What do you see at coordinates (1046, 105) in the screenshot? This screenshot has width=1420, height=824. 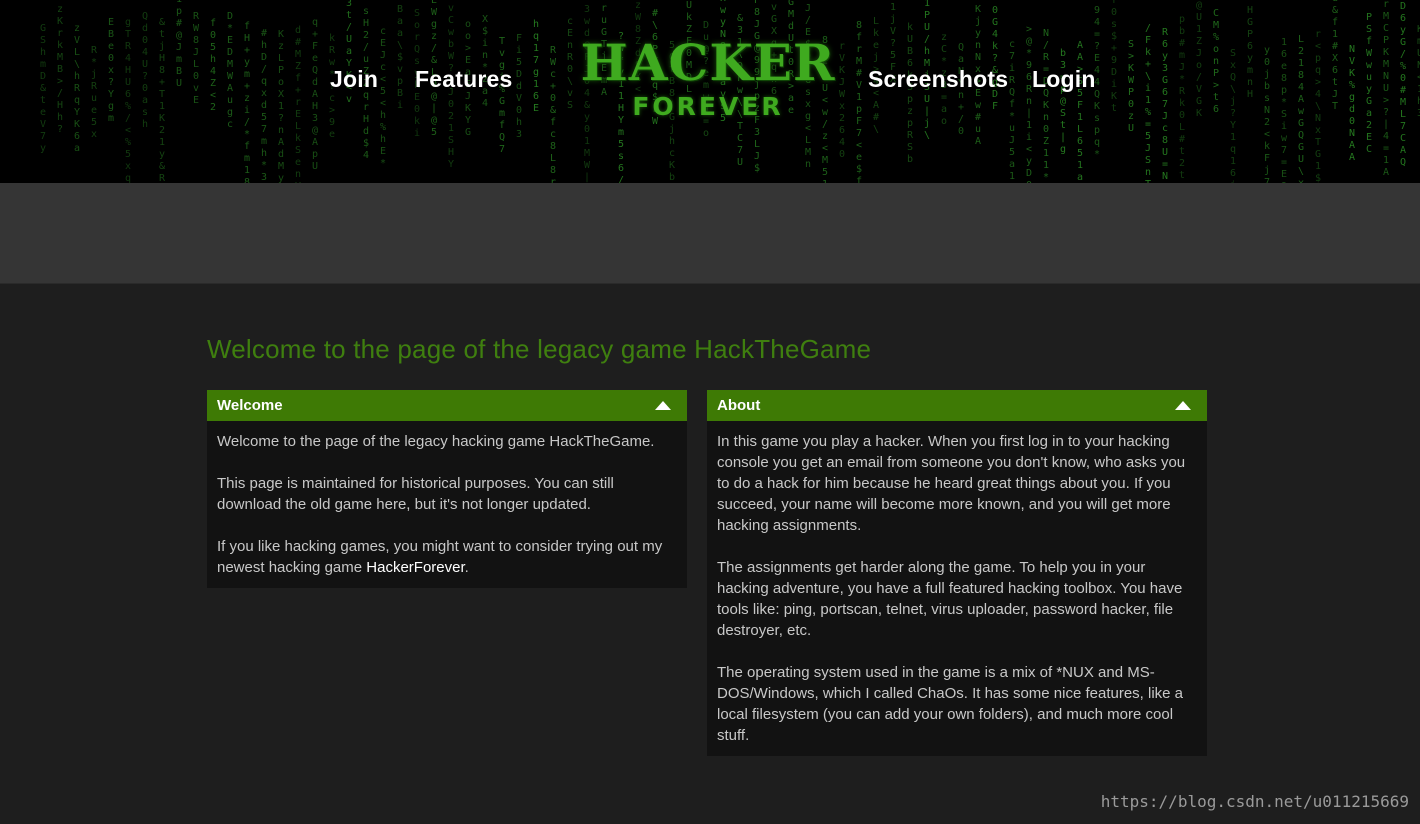 I see `matrix-rain-column: N / R = D Q K n 0 Z 1 1 * B` at bounding box center [1046, 105].